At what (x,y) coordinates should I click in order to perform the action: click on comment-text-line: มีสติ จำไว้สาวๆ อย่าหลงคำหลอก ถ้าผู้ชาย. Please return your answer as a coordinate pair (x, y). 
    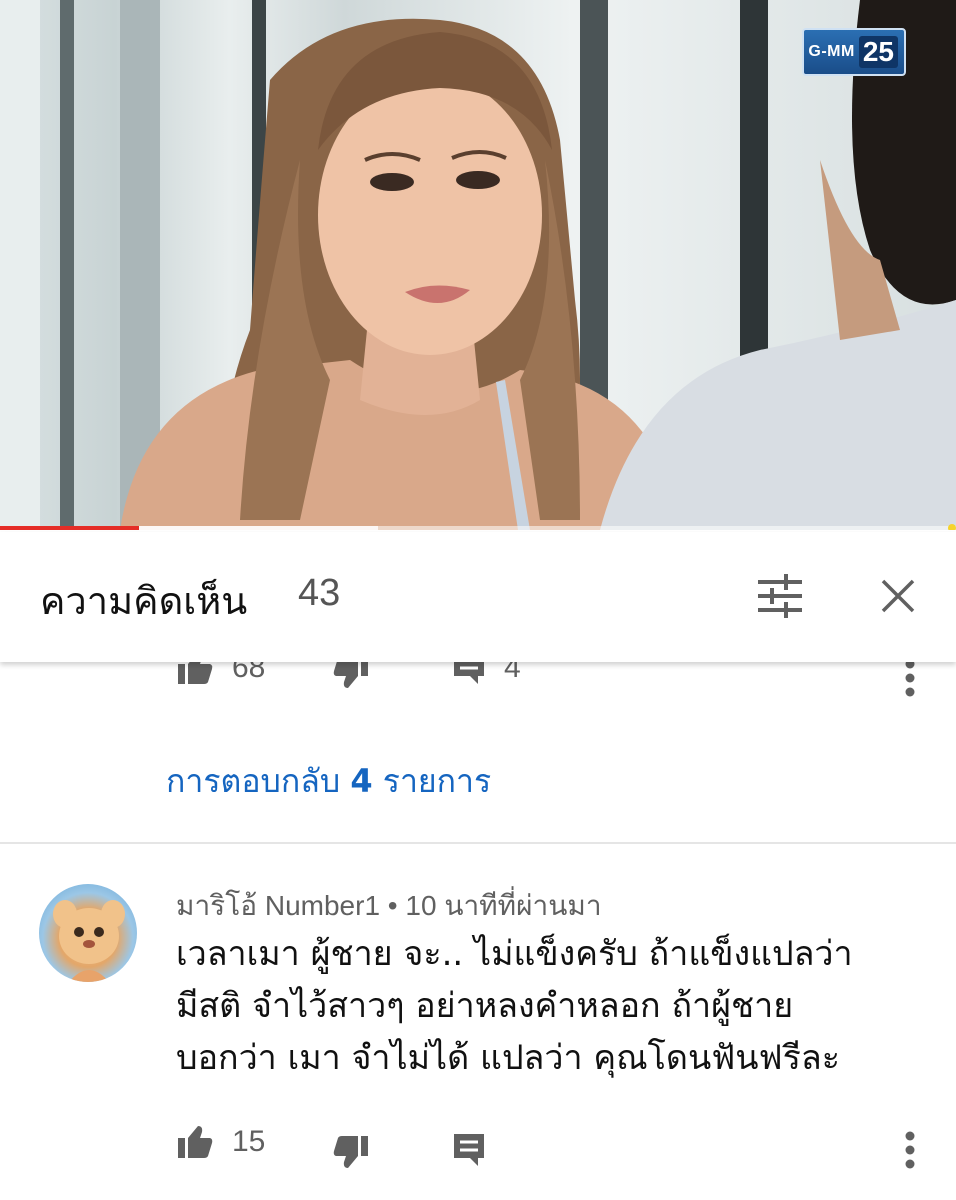
    Looking at the image, I should click on (485, 1006).